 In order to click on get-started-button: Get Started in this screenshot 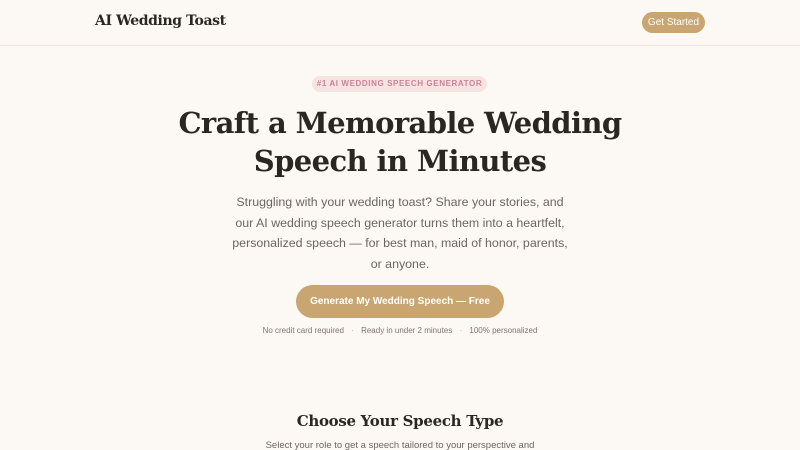, I will do `click(673, 22)`.